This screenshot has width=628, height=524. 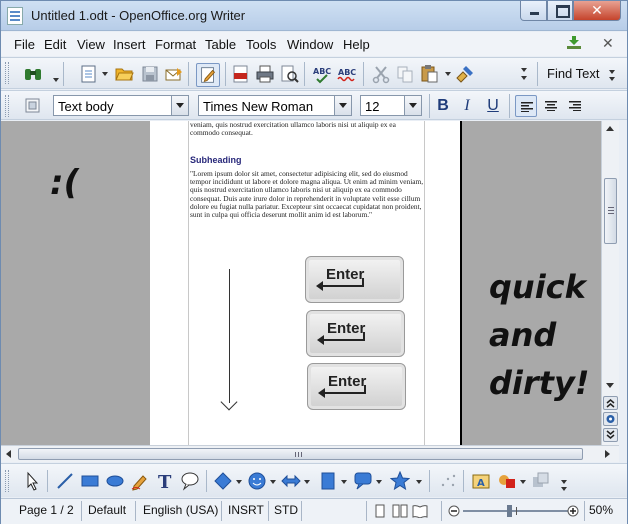 What do you see at coordinates (208, 75) in the screenshot?
I see `edit-mode-icon` at bounding box center [208, 75].